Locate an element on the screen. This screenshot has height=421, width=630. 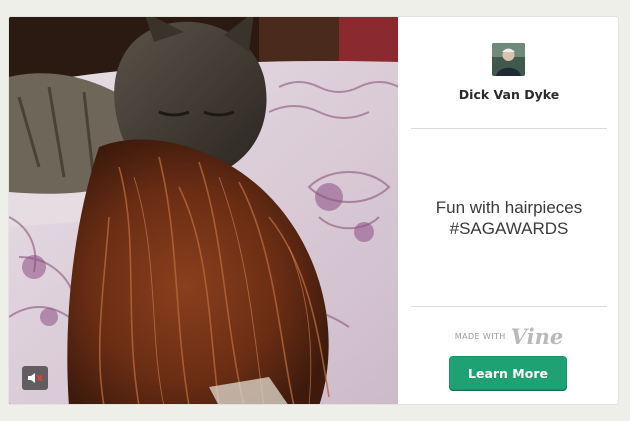
caption-line: Fun with hairpieces is located at coordinates (509, 207).